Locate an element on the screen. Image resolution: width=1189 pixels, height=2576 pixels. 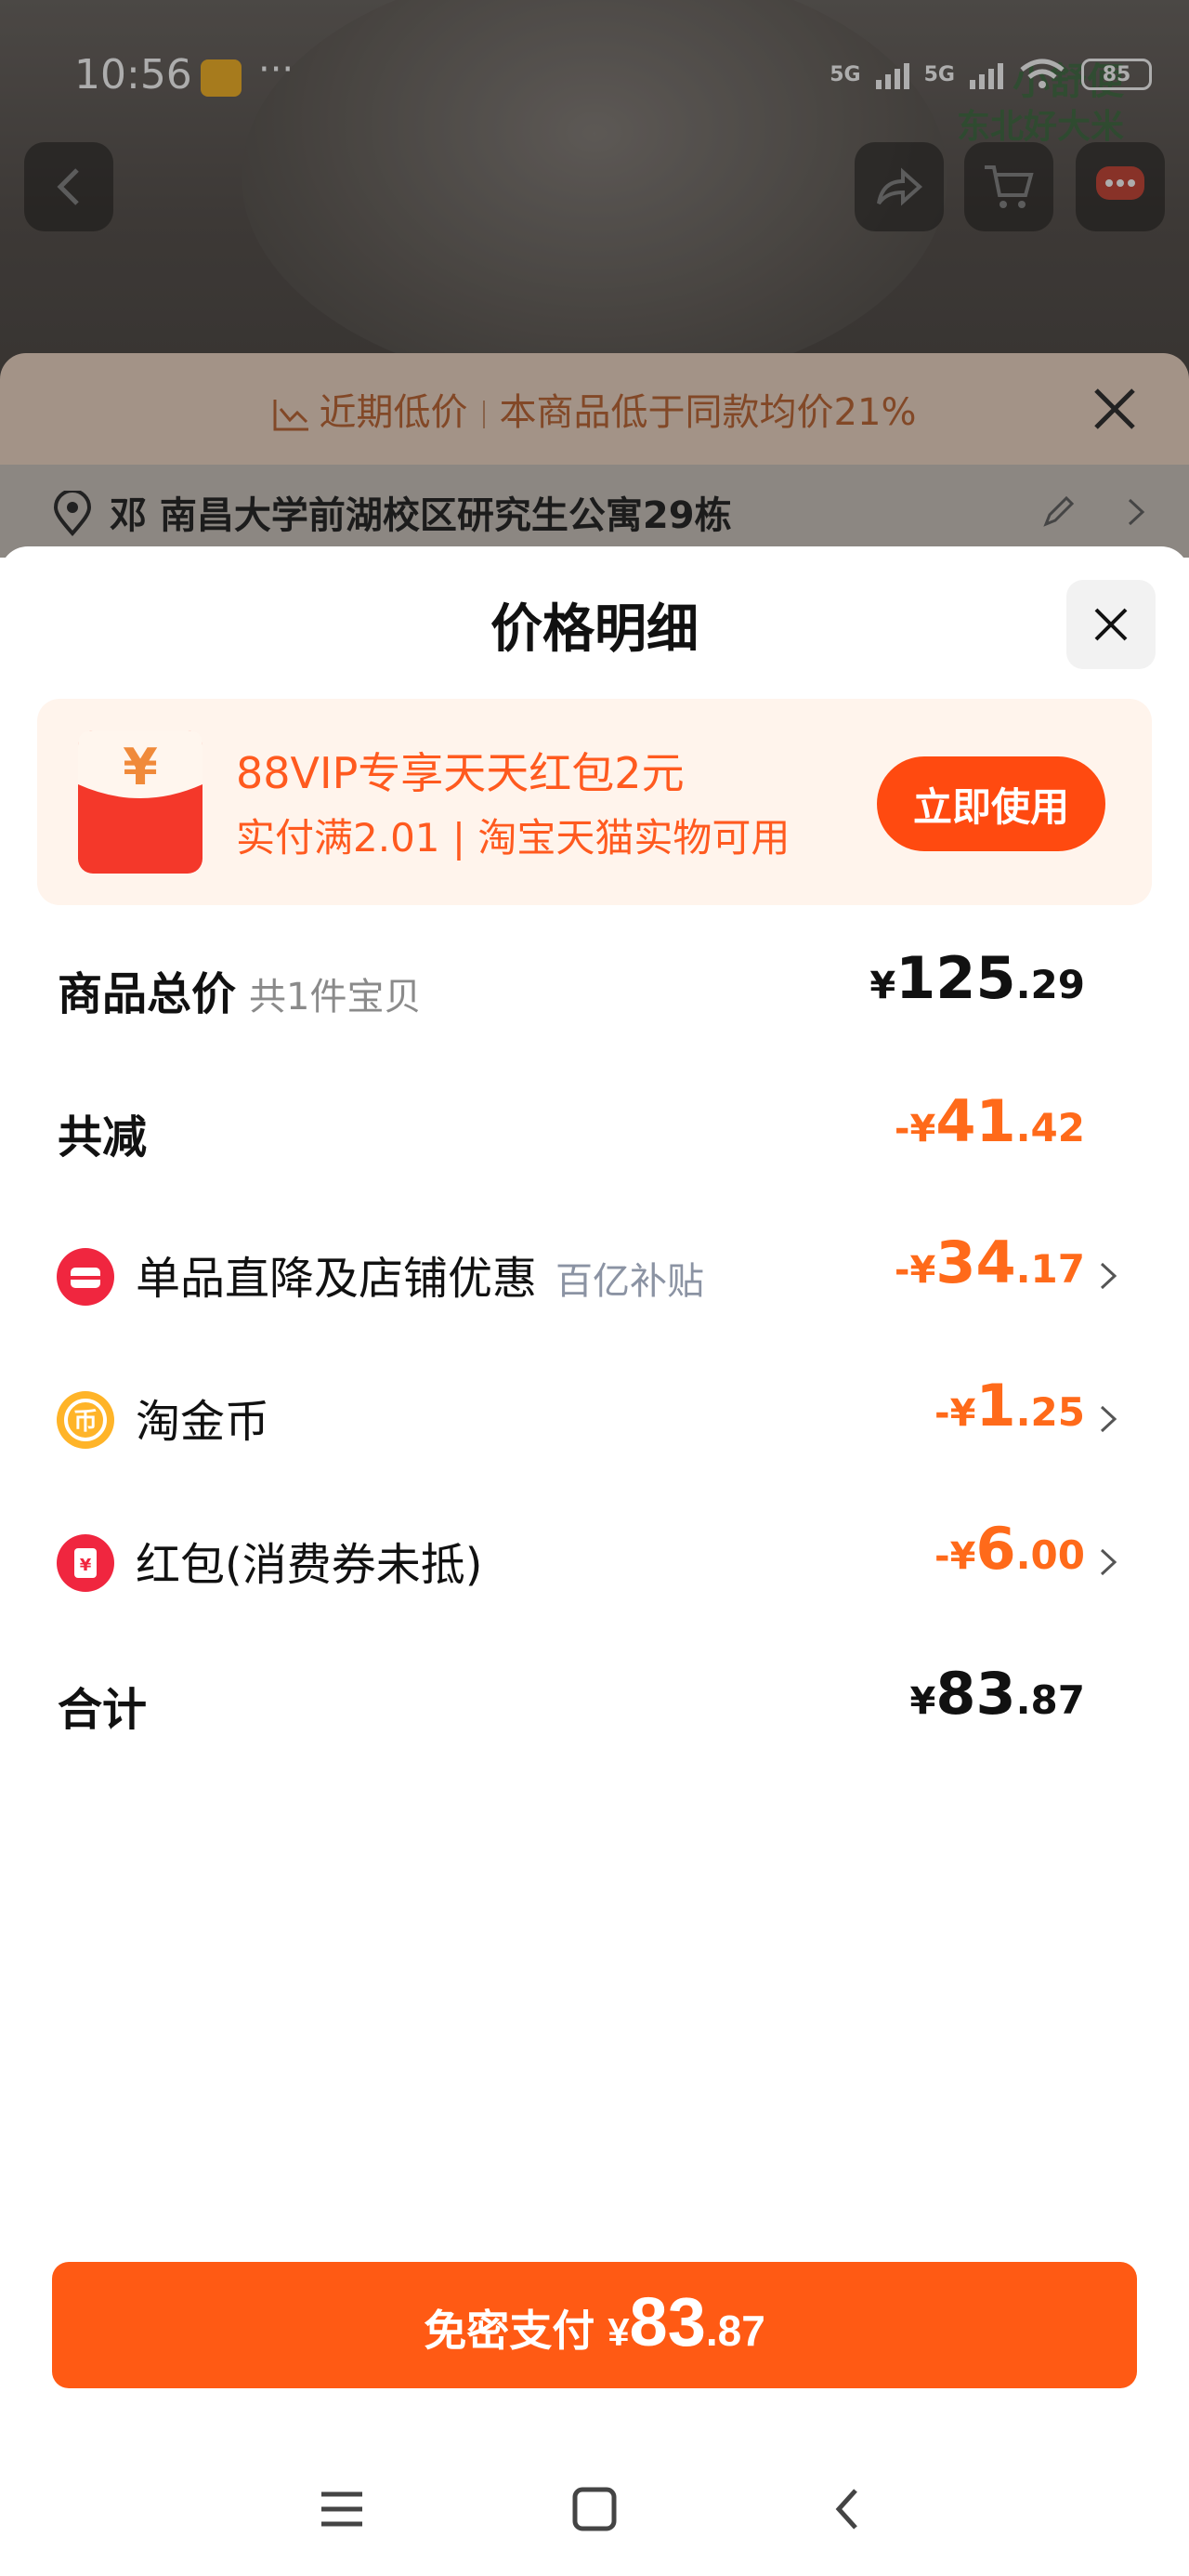
row-red-packet: ¥ 红包(消费券未抵) -¥ 6.00 is located at coordinates (594, 1551).